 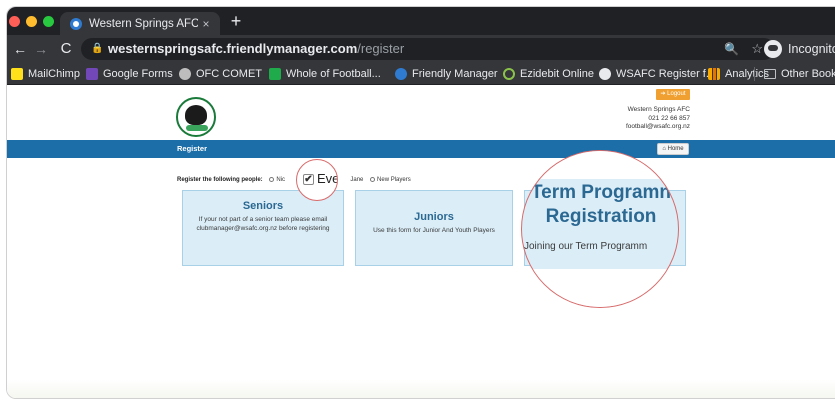 What do you see at coordinates (657, 126) in the screenshot?
I see `club-email: football@wsafc.org.nz` at bounding box center [657, 126].